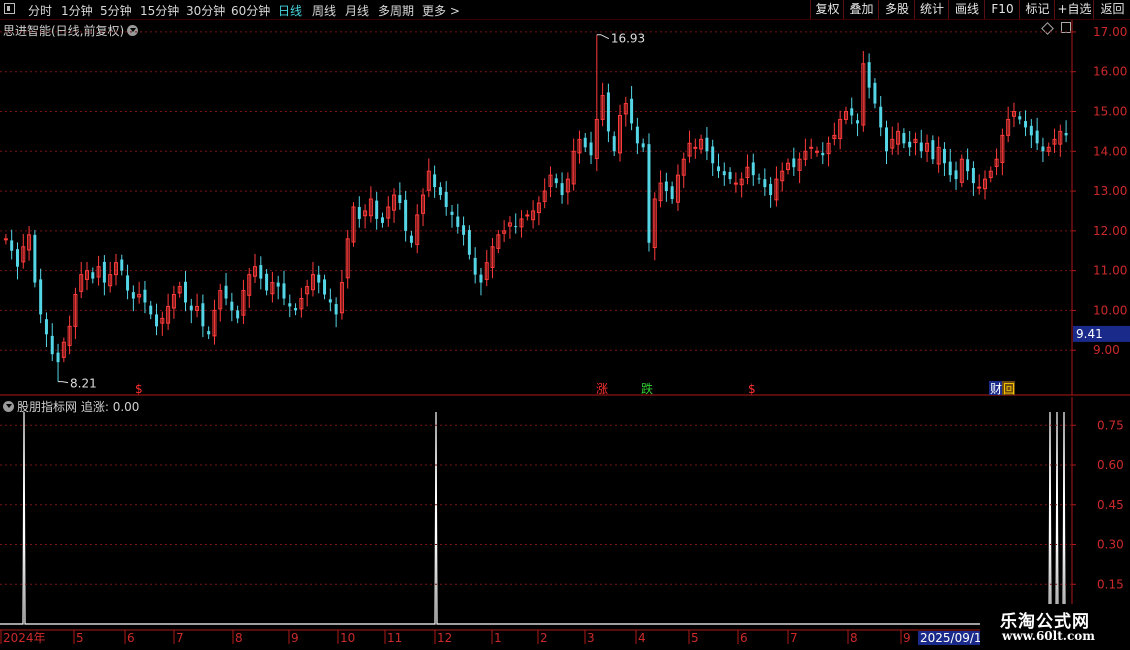 The height and width of the screenshot is (650, 1130). What do you see at coordinates (1089, 334) in the screenshot?
I see `current-price-label: 9.41` at bounding box center [1089, 334].